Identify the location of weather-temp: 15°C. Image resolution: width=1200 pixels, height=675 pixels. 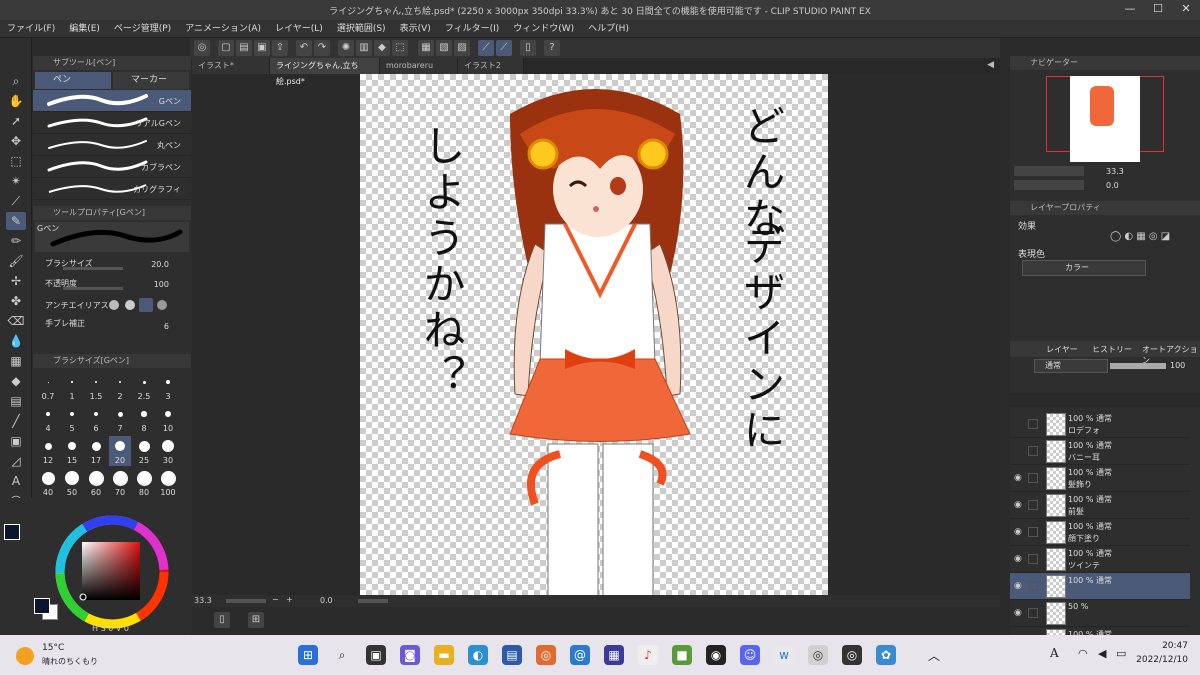
(53, 648).